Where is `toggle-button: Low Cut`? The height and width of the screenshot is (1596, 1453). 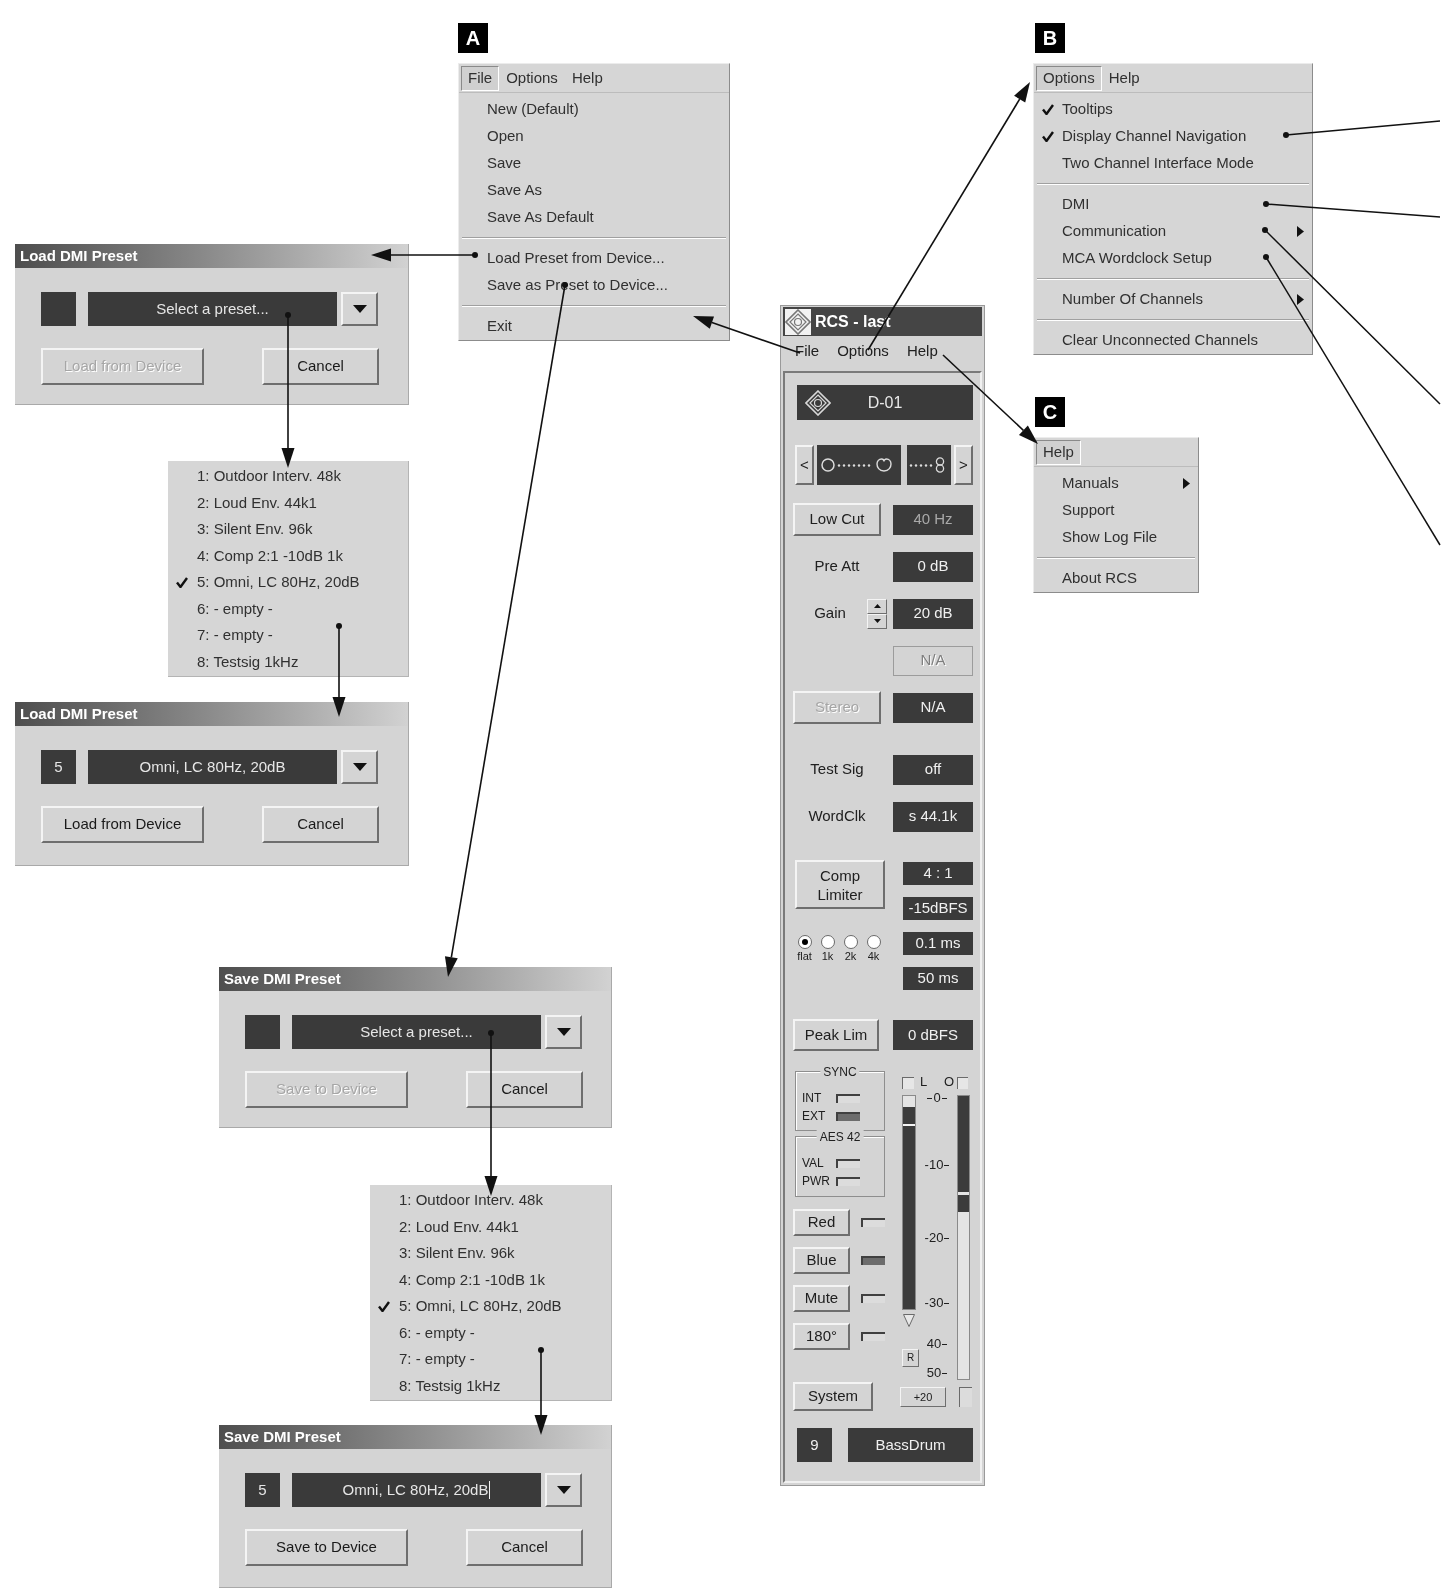
toggle-button: Low Cut is located at coordinates (837, 519).